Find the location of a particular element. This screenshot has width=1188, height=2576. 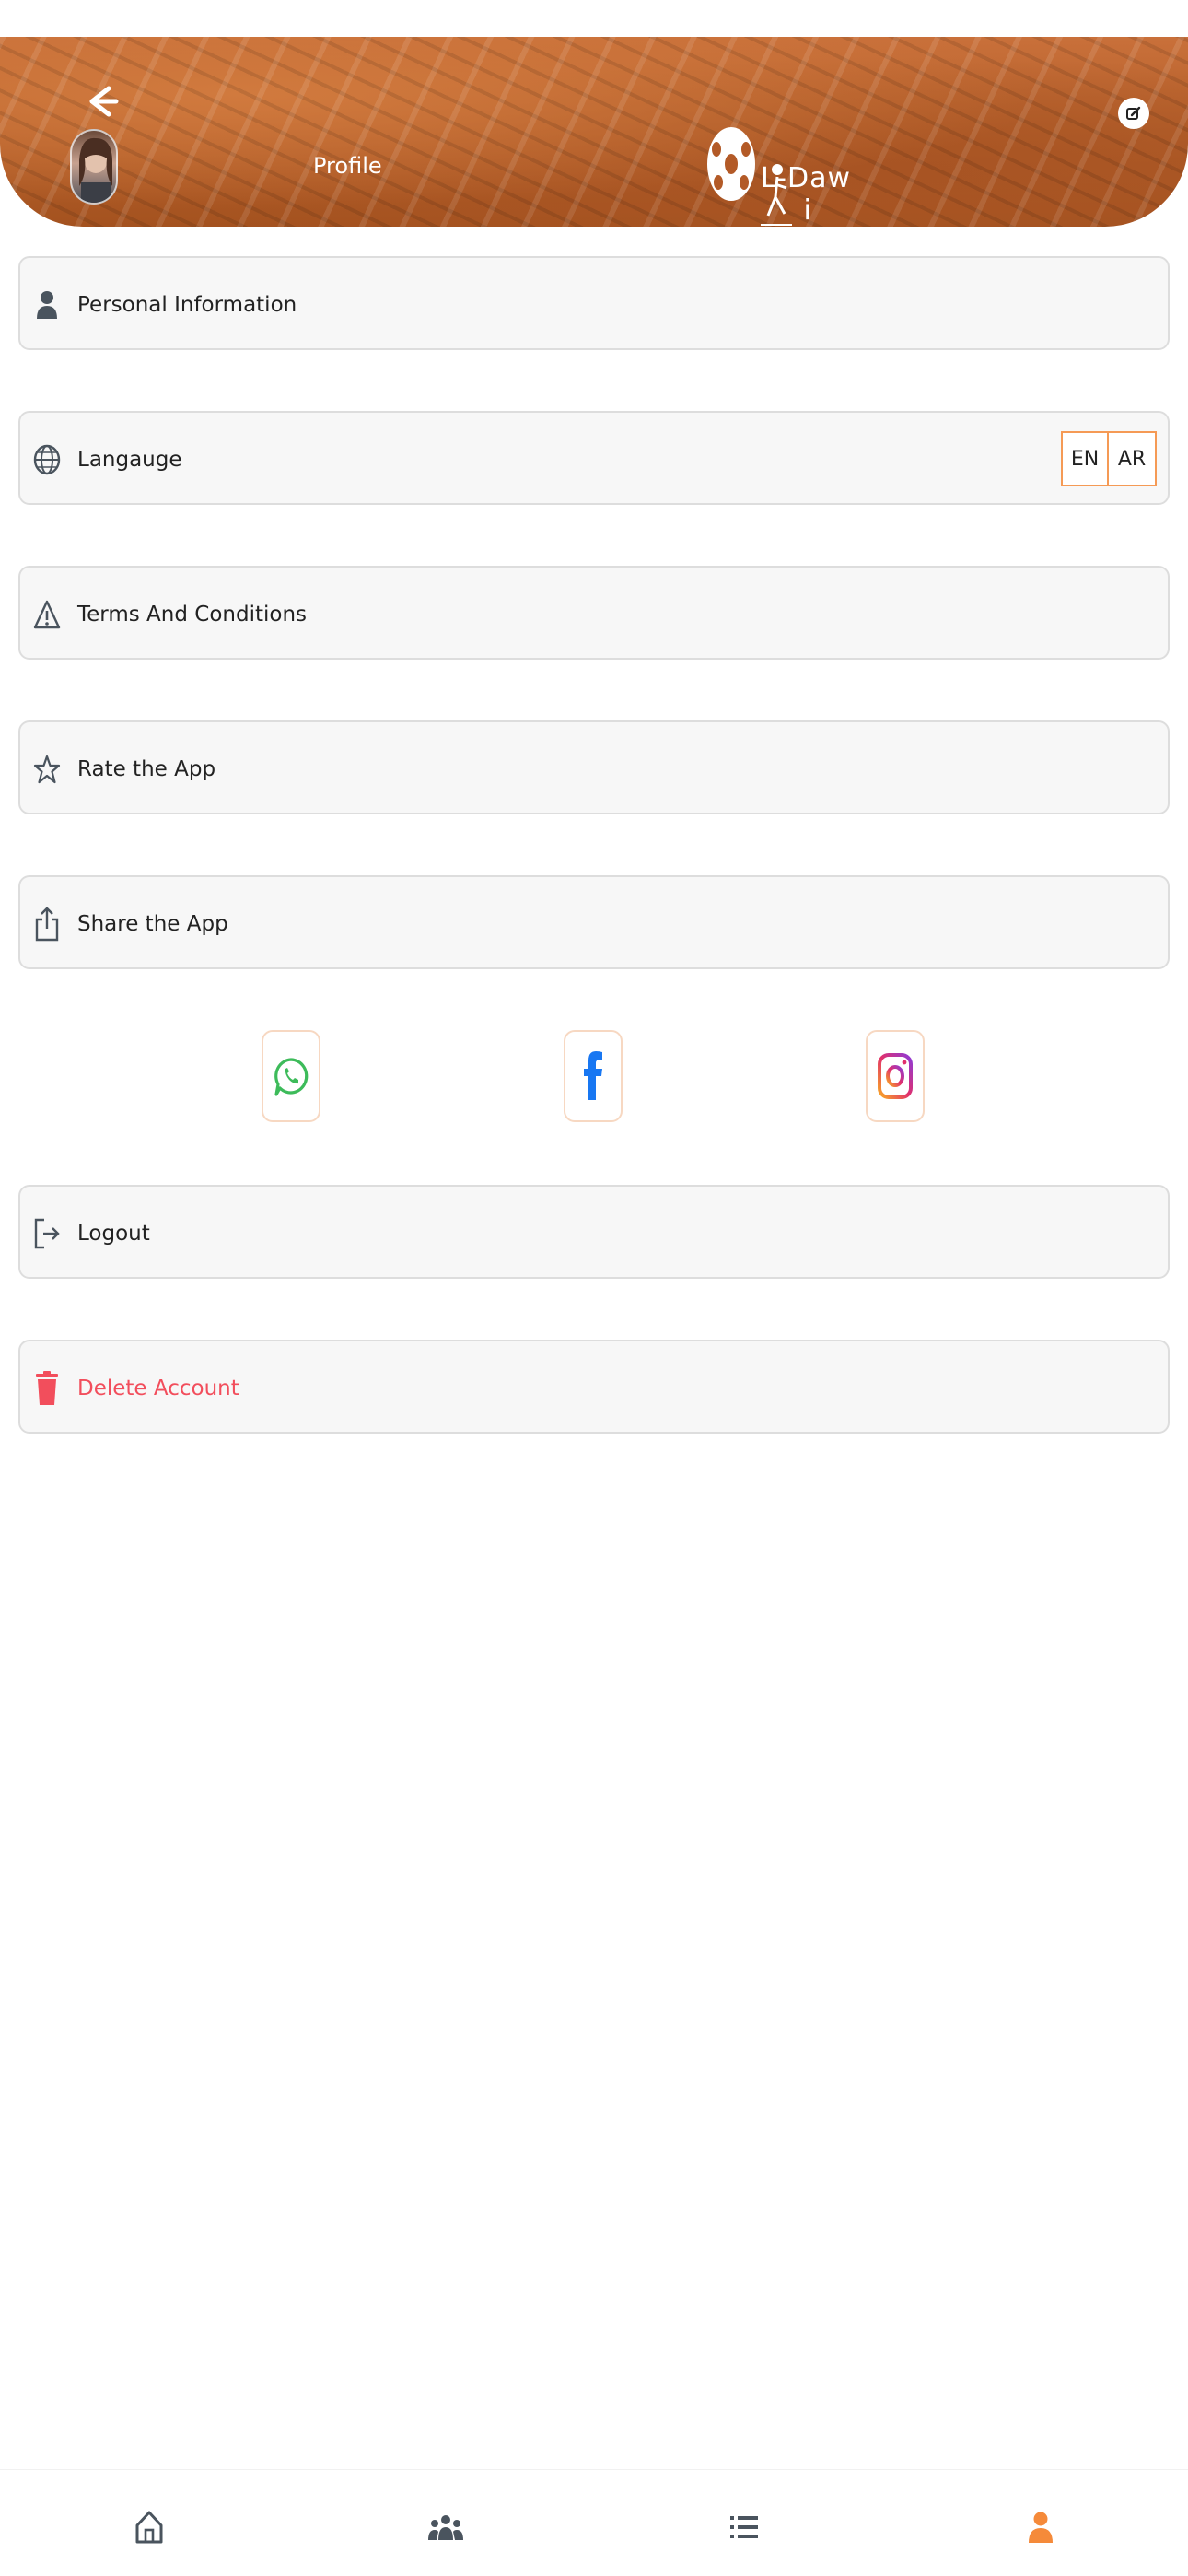

language-row: Langauge EN AR is located at coordinates (594, 458).